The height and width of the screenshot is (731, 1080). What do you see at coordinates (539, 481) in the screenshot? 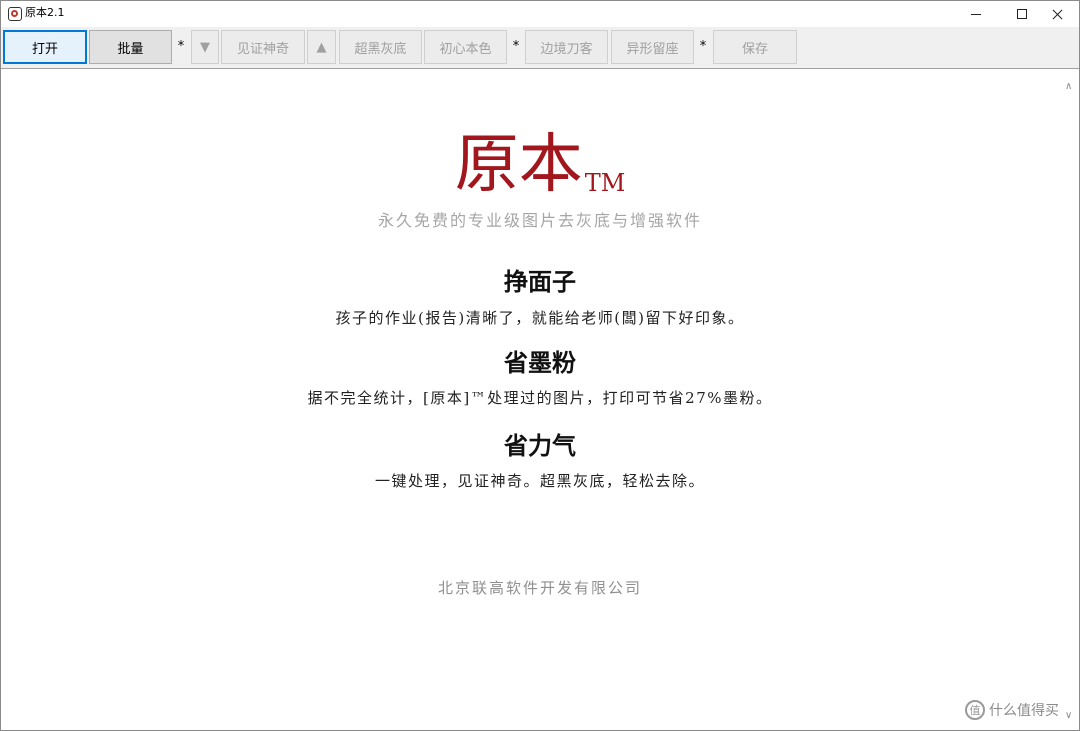
I see `section-body: 一键处理，见证神奇。超黑灰底，轻松去除。` at bounding box center [539, 481].